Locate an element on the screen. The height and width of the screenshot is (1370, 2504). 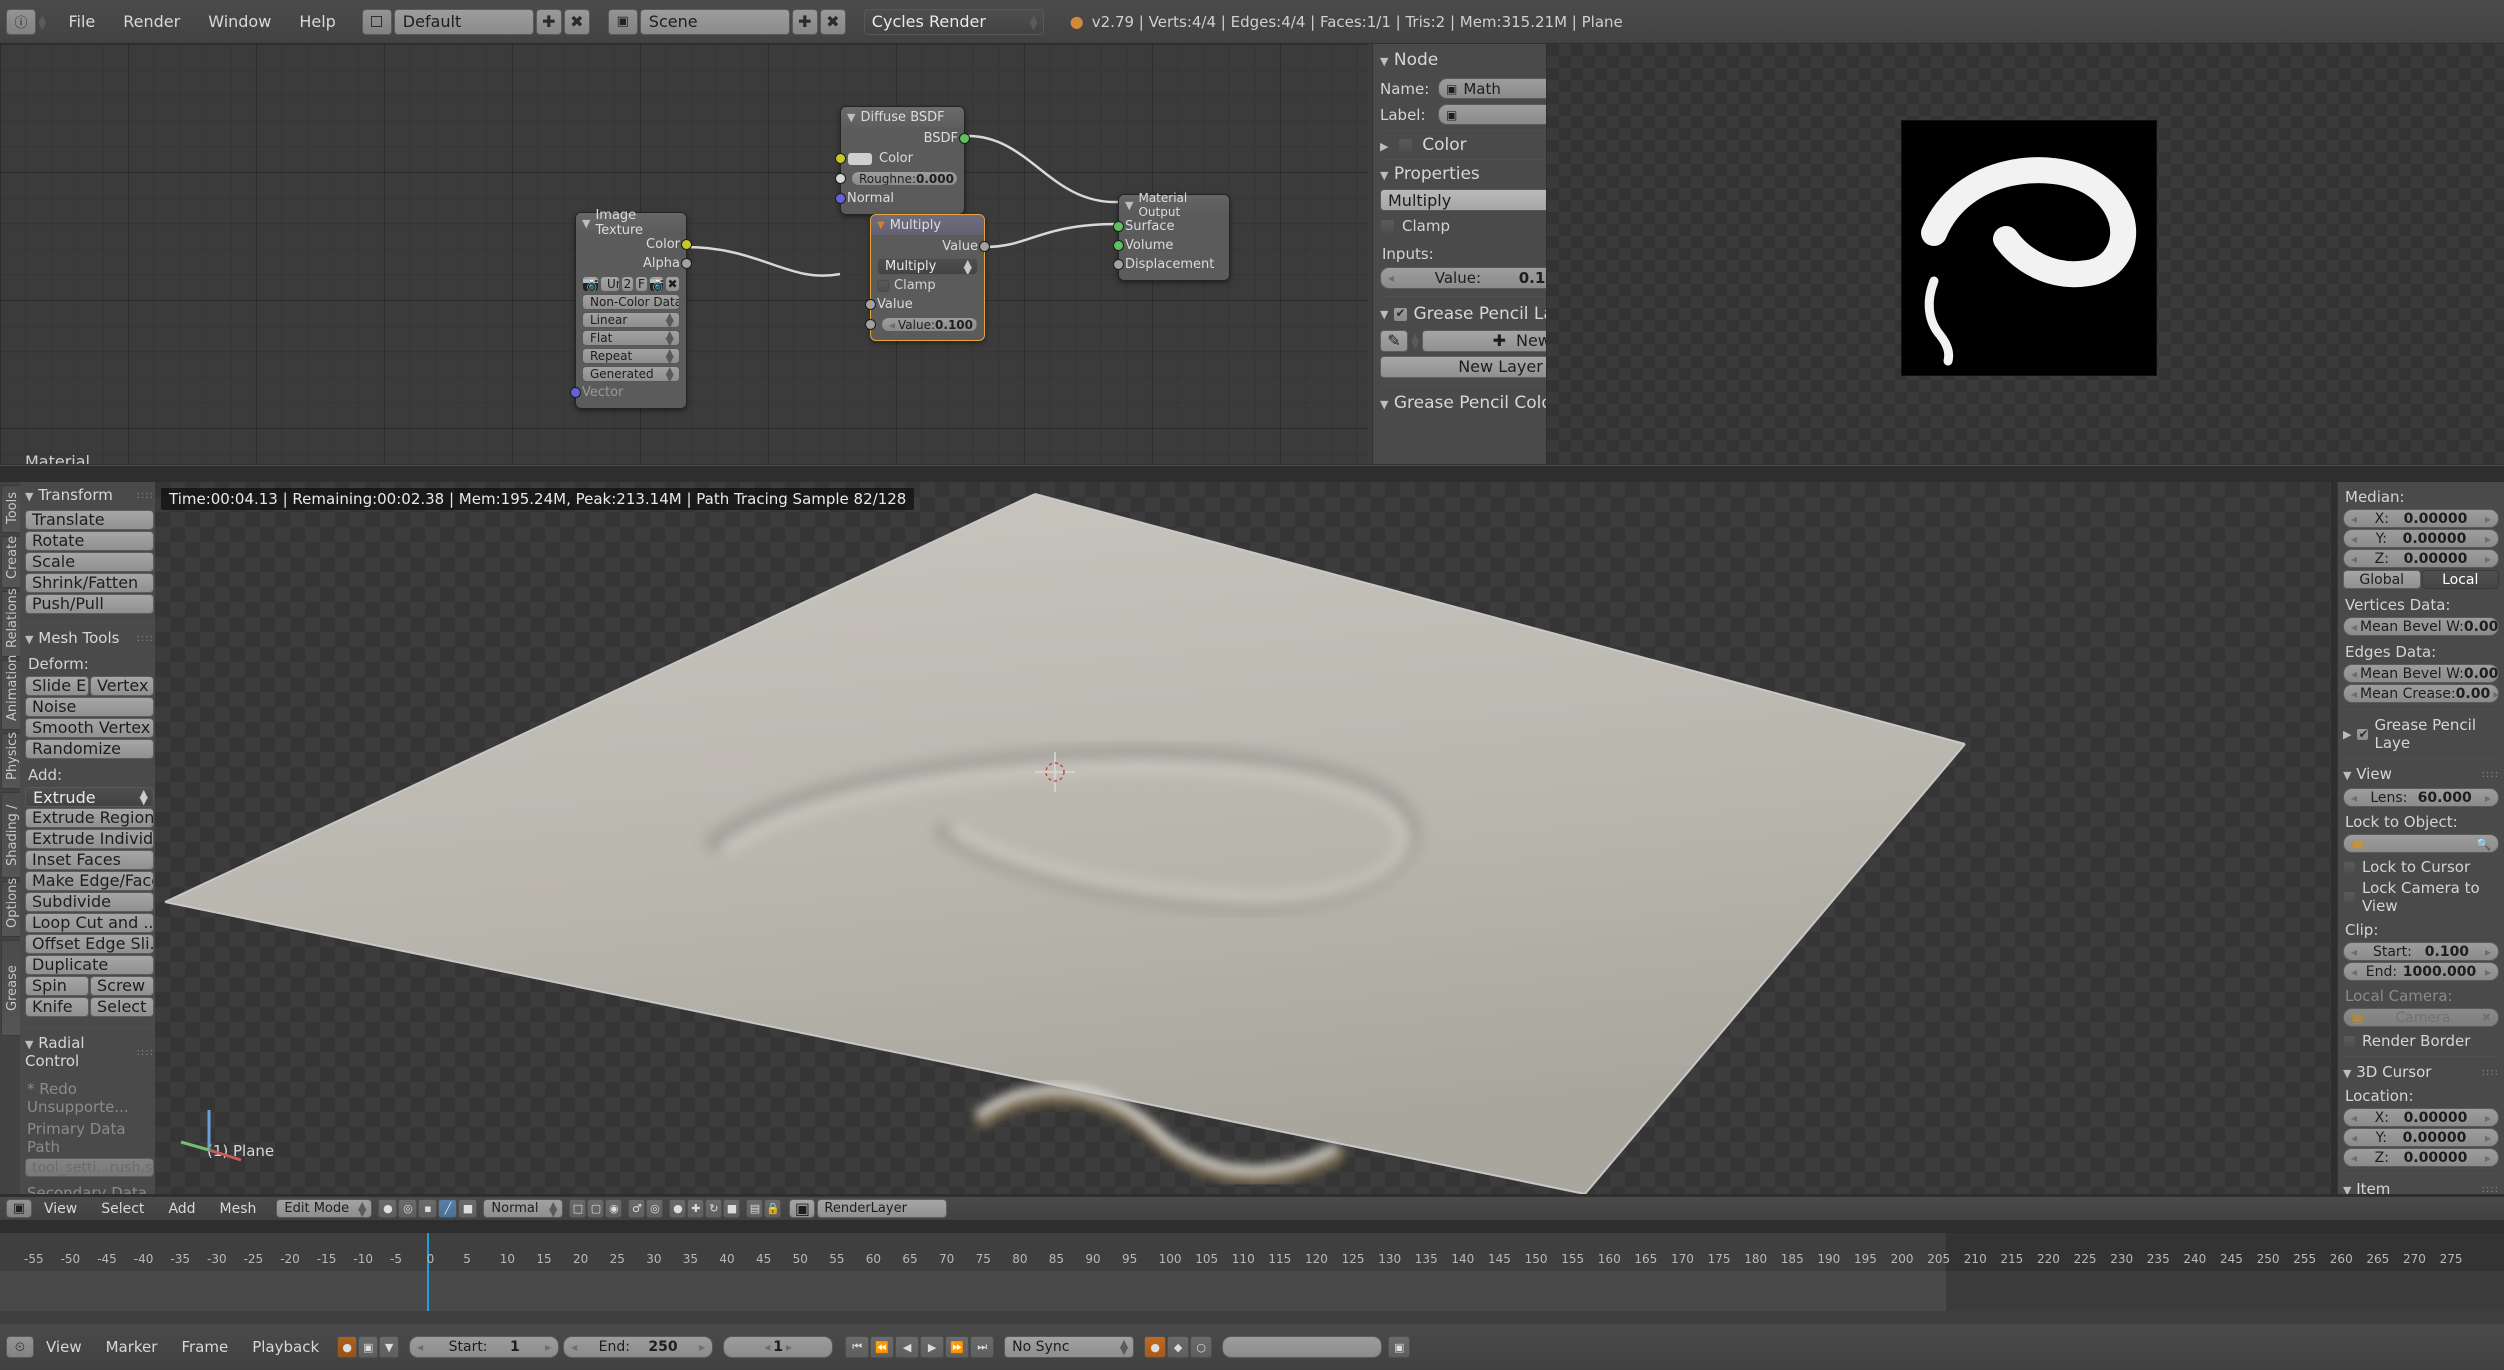
timeline-menu-marker: Marker is located at coordinates (132, 1347).